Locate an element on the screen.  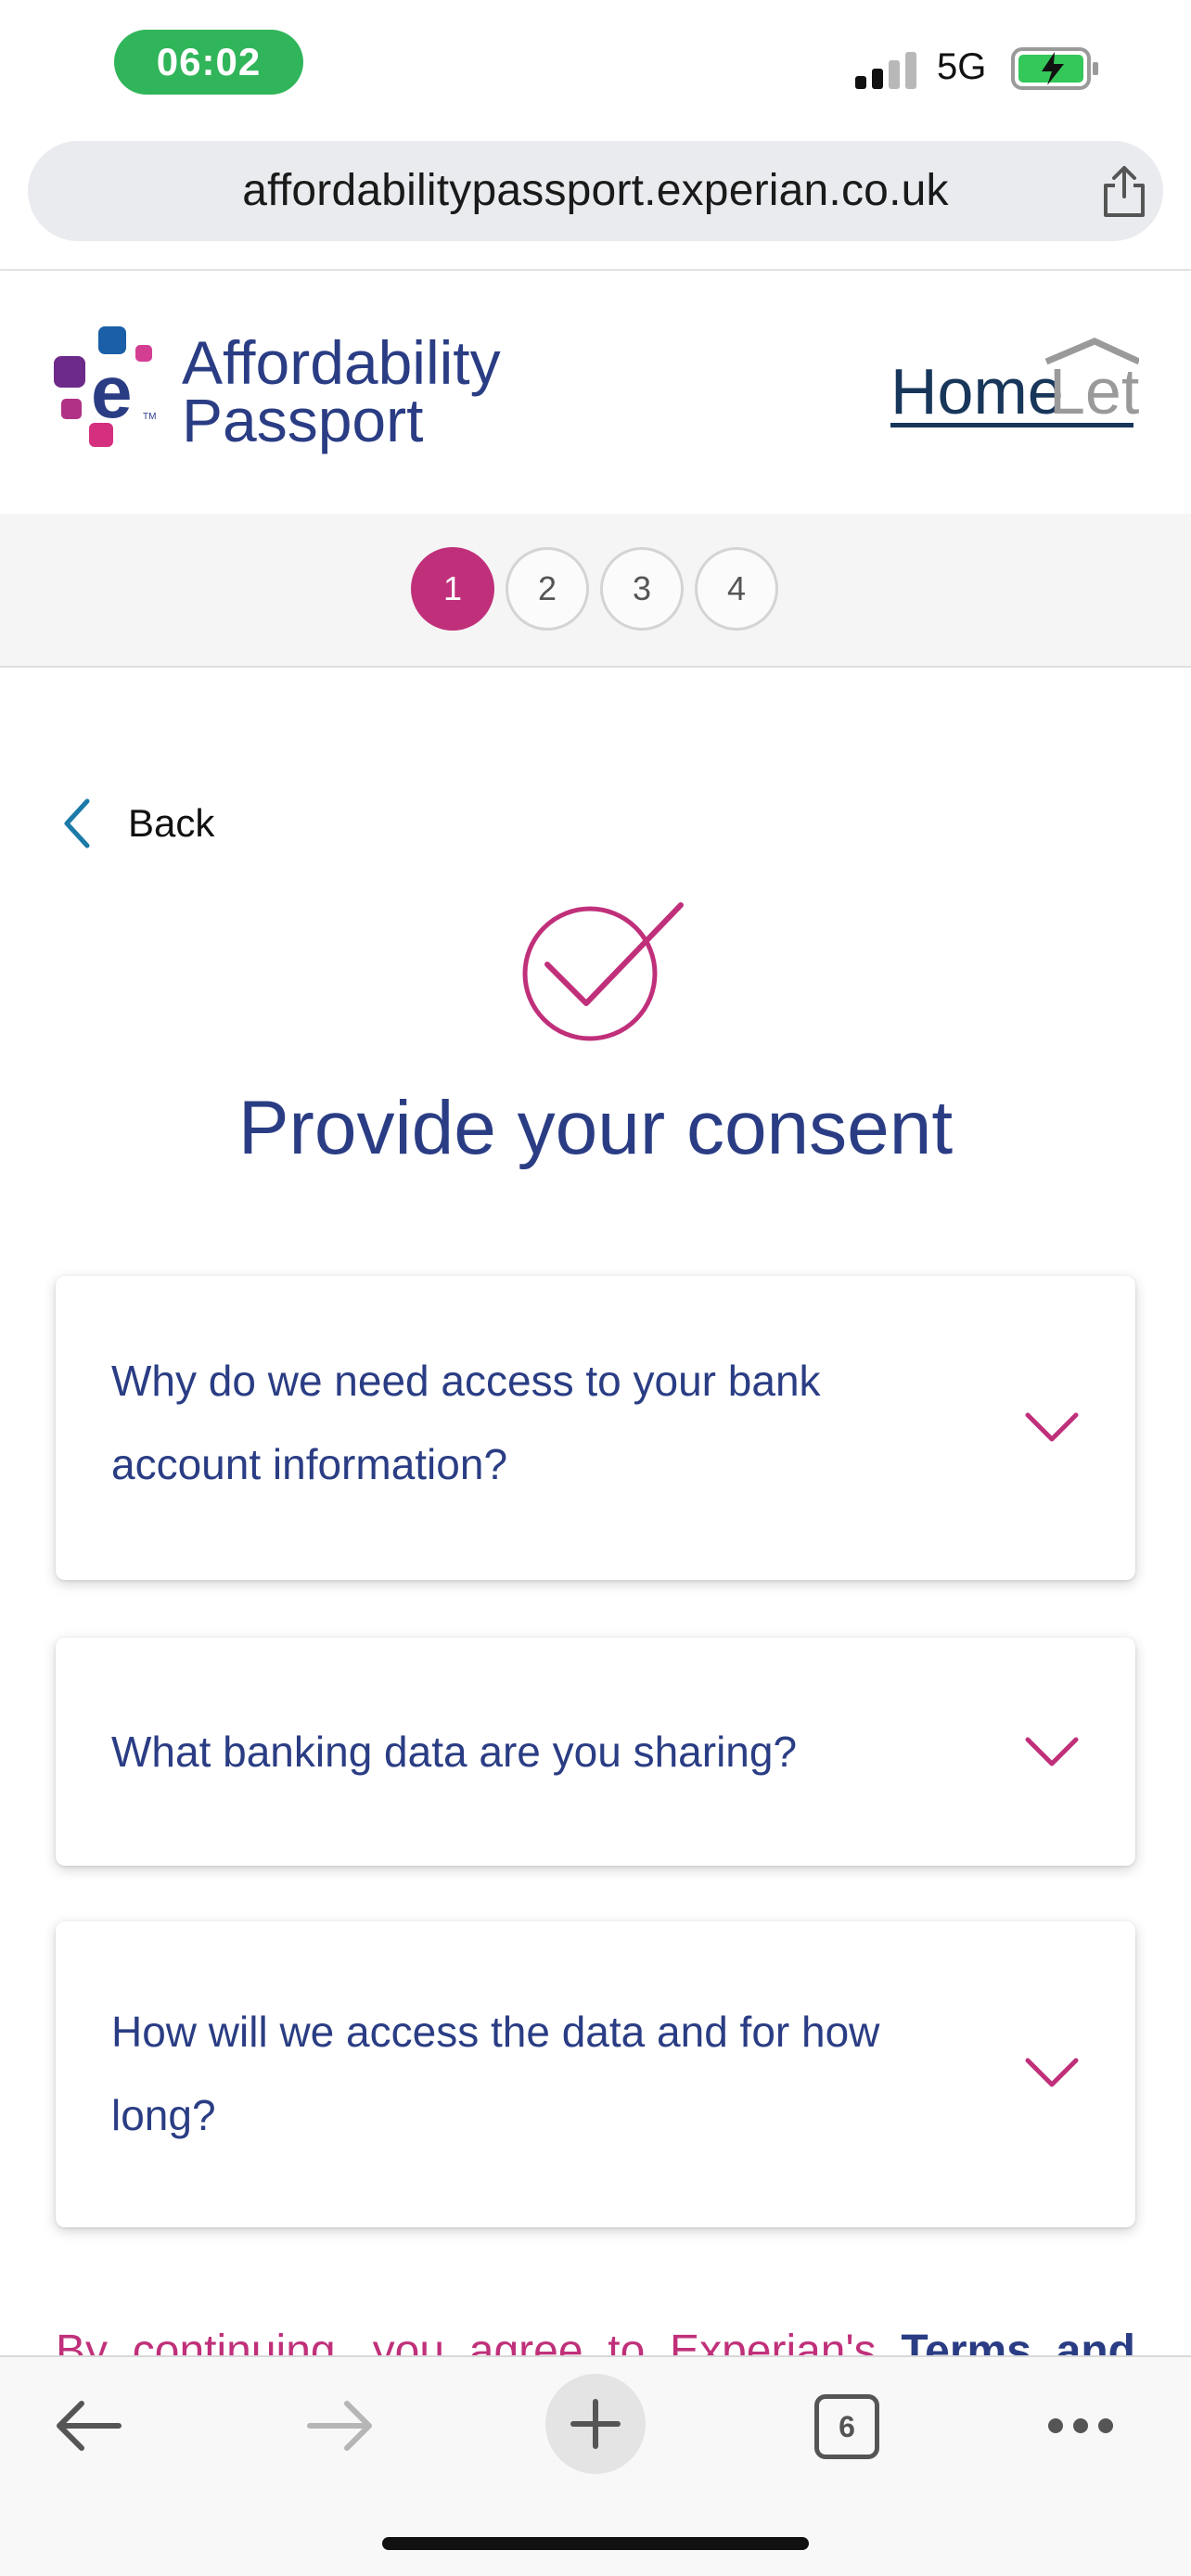
tabs-button: 6 is located at coordinates (846, 2426).